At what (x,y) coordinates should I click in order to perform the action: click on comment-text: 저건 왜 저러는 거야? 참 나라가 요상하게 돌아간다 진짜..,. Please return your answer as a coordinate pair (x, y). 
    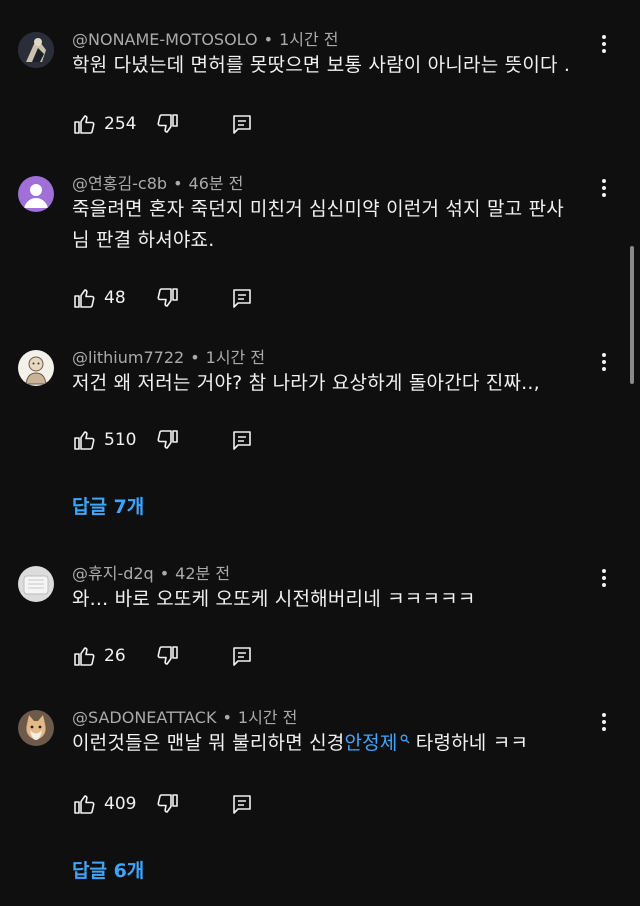
    Looking at the image, I should click on (332, 383).